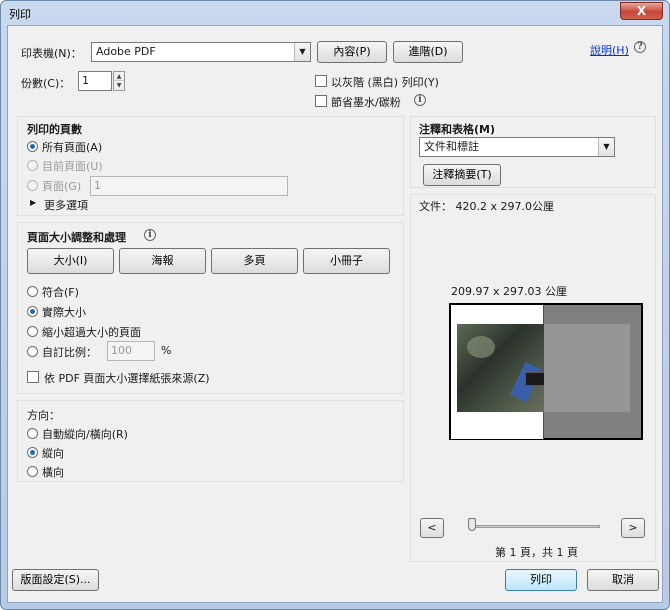 The height and width of the screenshot is (610, 670). What do you see at coordinates (53, 472) in the screenshot?
I see `landscape-label: 橫向` at bounding box center [53, 472].